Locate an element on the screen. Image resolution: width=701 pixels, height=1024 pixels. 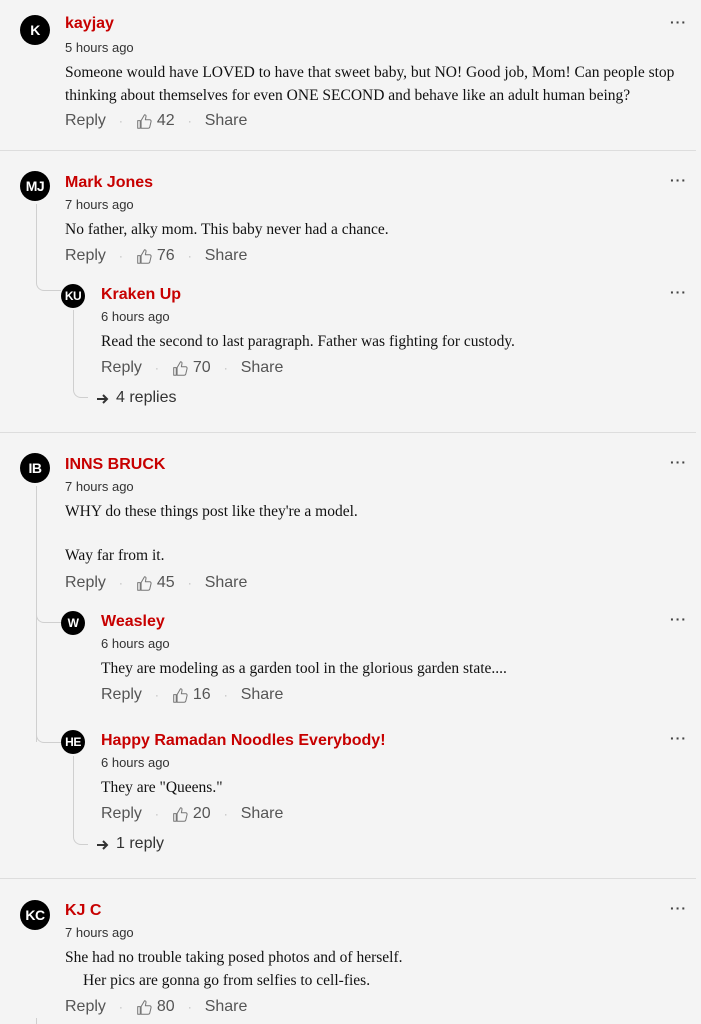
view-replies-link: 4 replies is located at coordinates (136, 398).